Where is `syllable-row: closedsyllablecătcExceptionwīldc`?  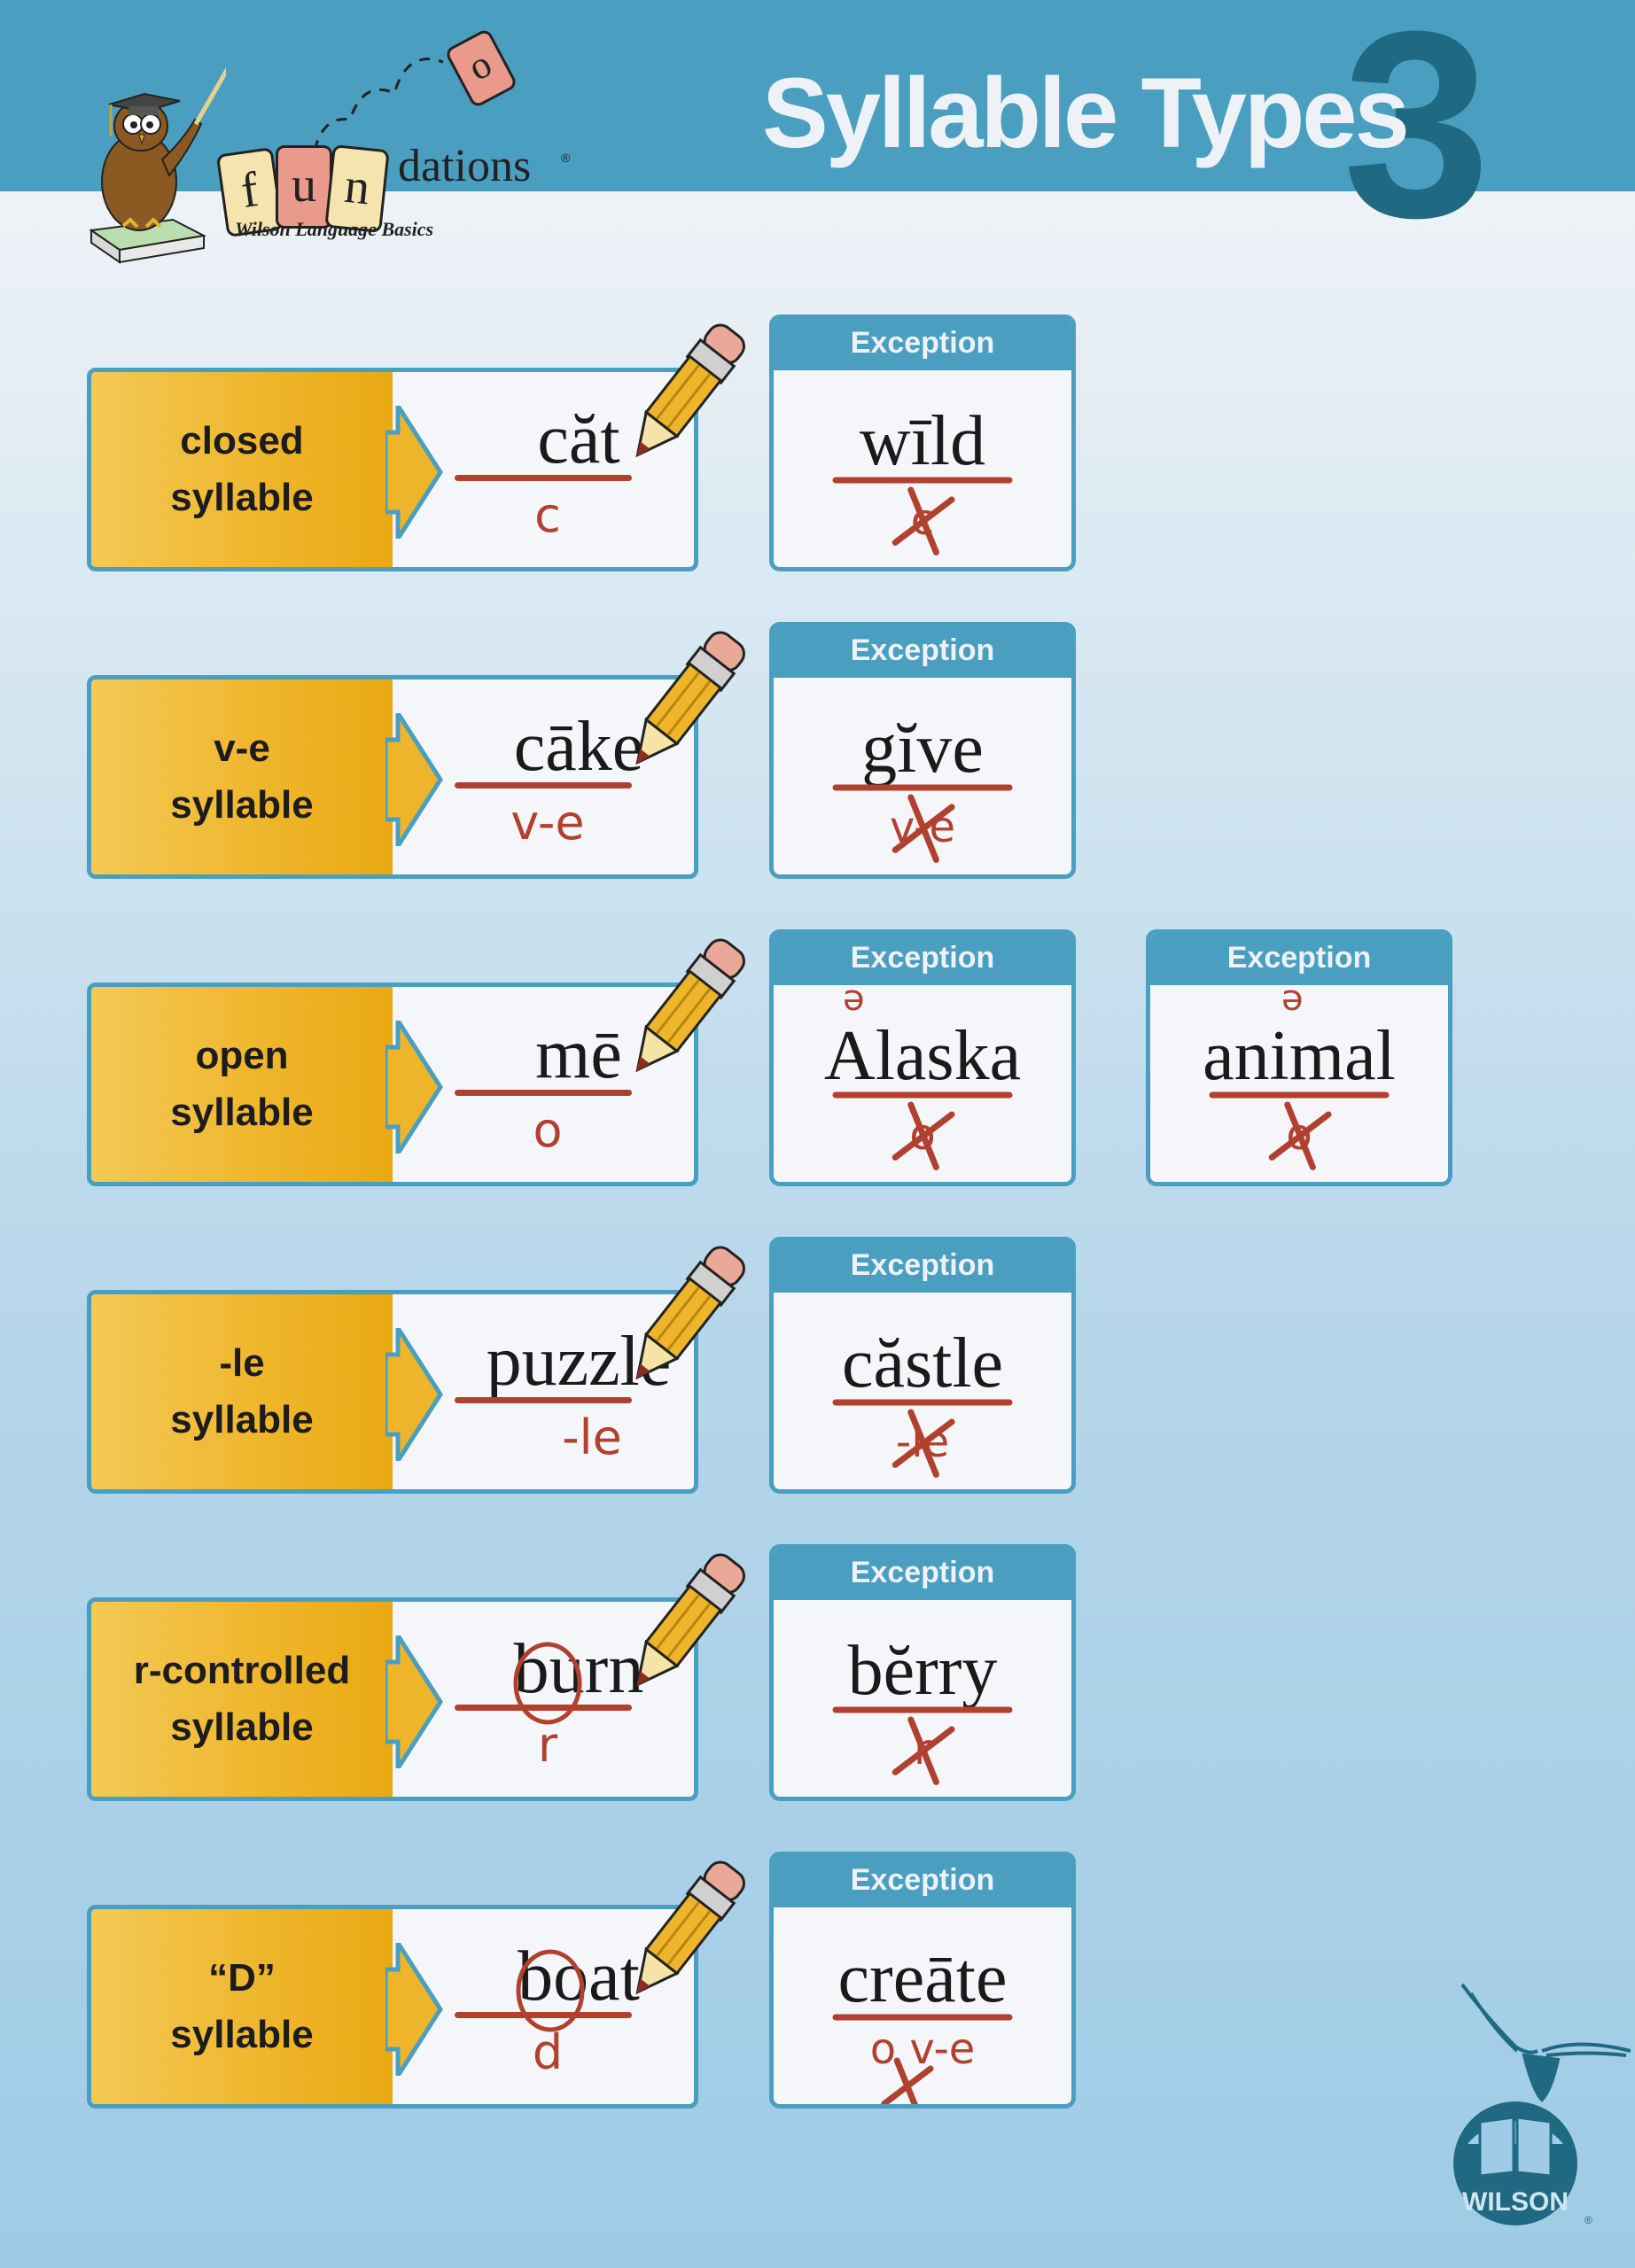 syllable-row: closedsyllablecătcExceptionwīldc is located at coordinates (840, 438).